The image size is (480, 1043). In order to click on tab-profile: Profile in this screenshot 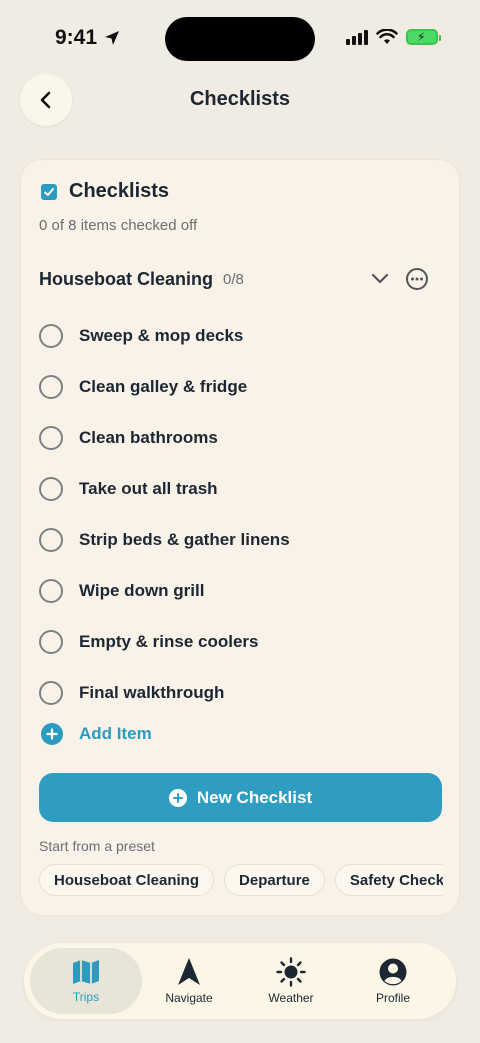, I will do `click(393, 981)`.